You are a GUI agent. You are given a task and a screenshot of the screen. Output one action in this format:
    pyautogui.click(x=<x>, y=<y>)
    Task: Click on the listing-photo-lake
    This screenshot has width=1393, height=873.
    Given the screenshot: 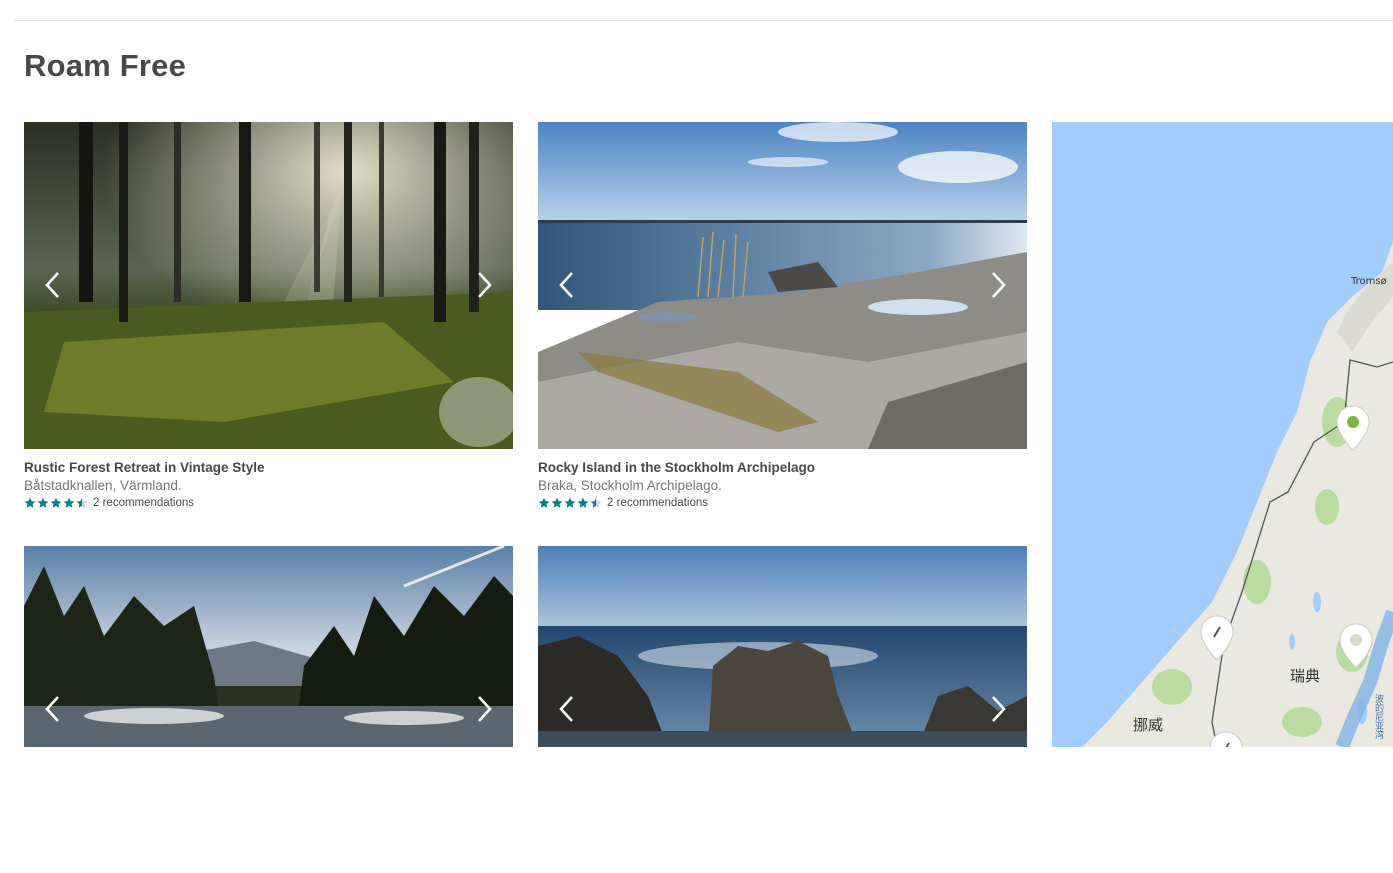 What is the action you would take?
    pyautogui.click(x=268, y=709)
    